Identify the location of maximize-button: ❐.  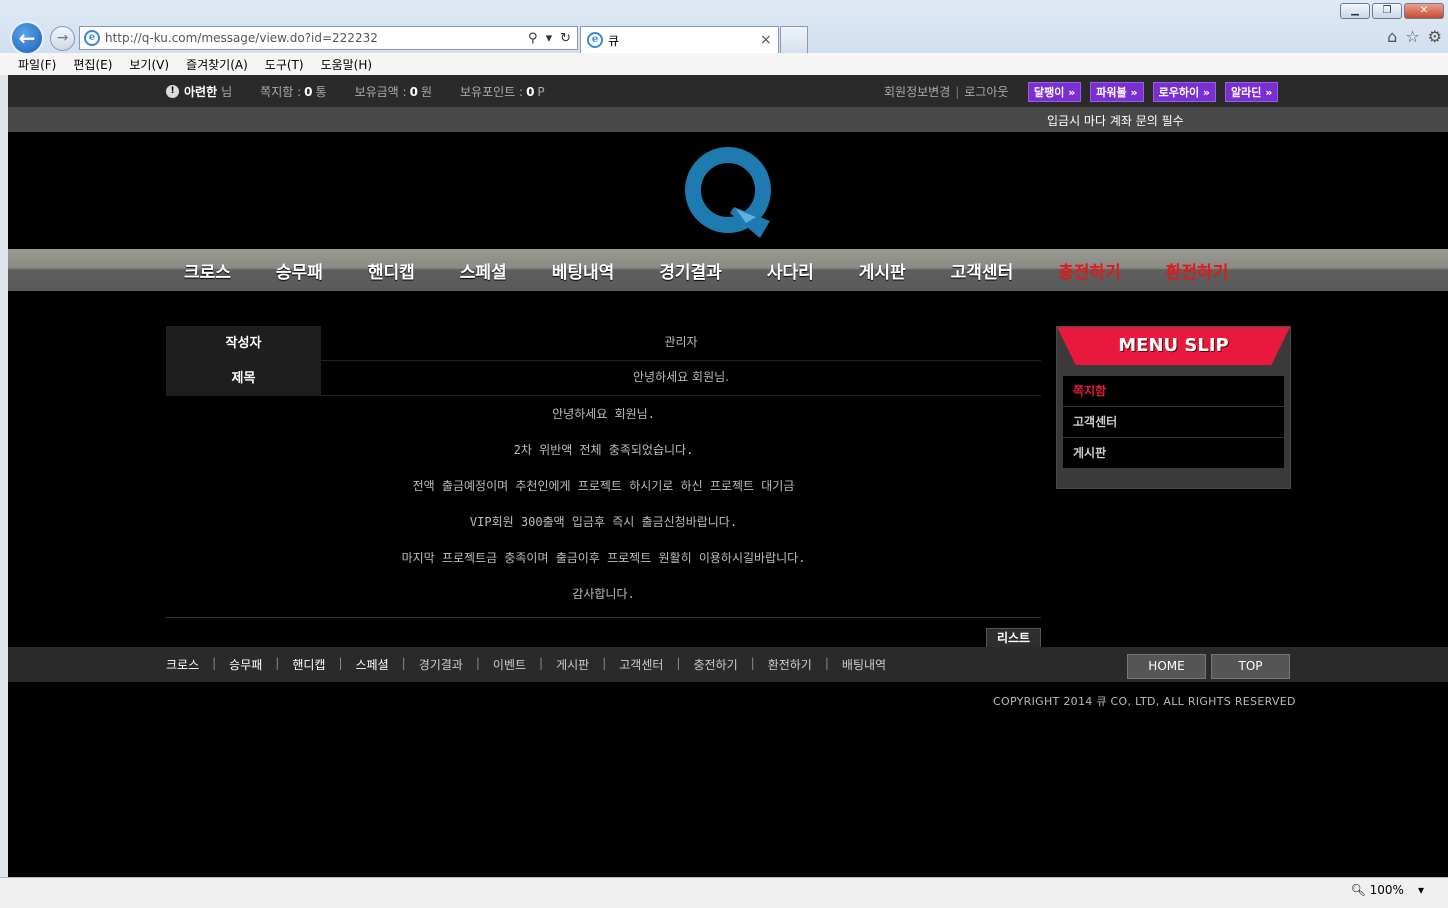
(1387, 11).